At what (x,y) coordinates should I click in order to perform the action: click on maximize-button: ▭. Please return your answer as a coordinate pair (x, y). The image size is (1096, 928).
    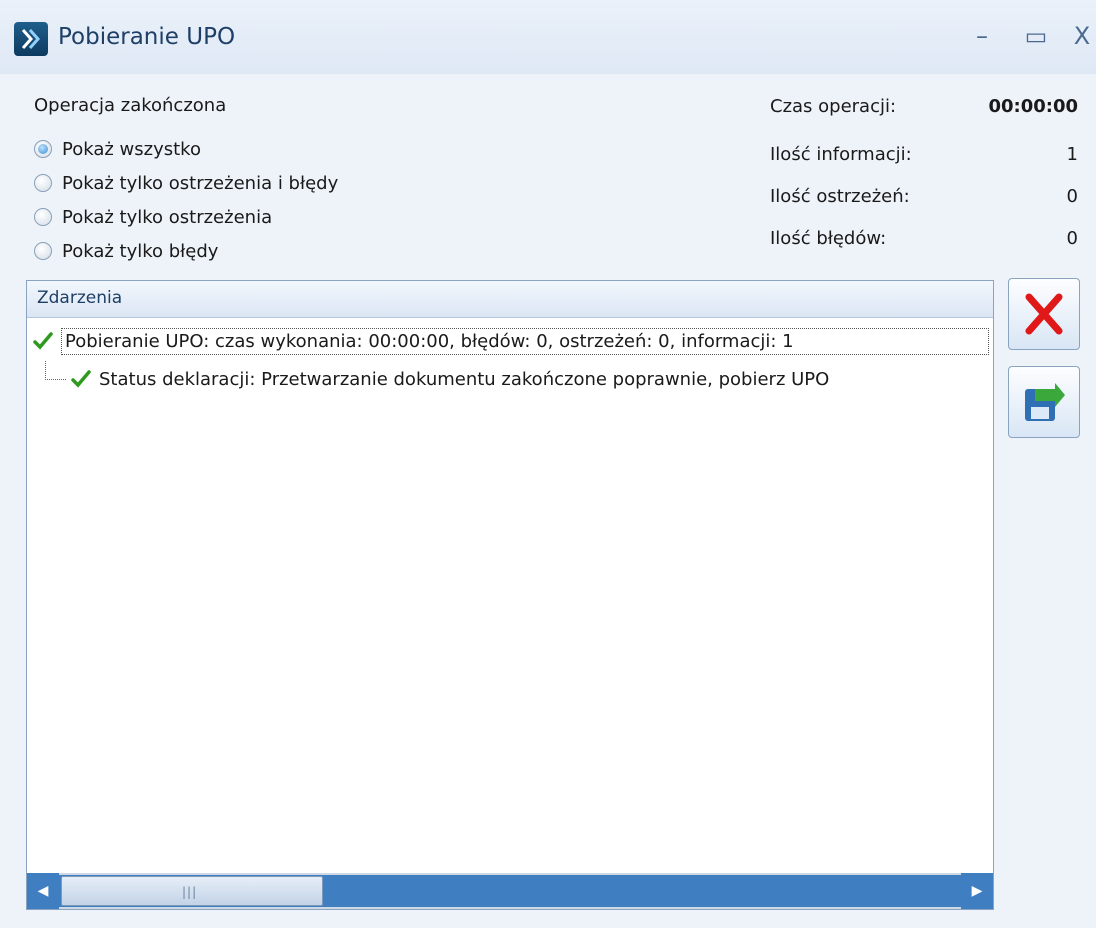
    Looking at the image, I should click on (1036, 36).